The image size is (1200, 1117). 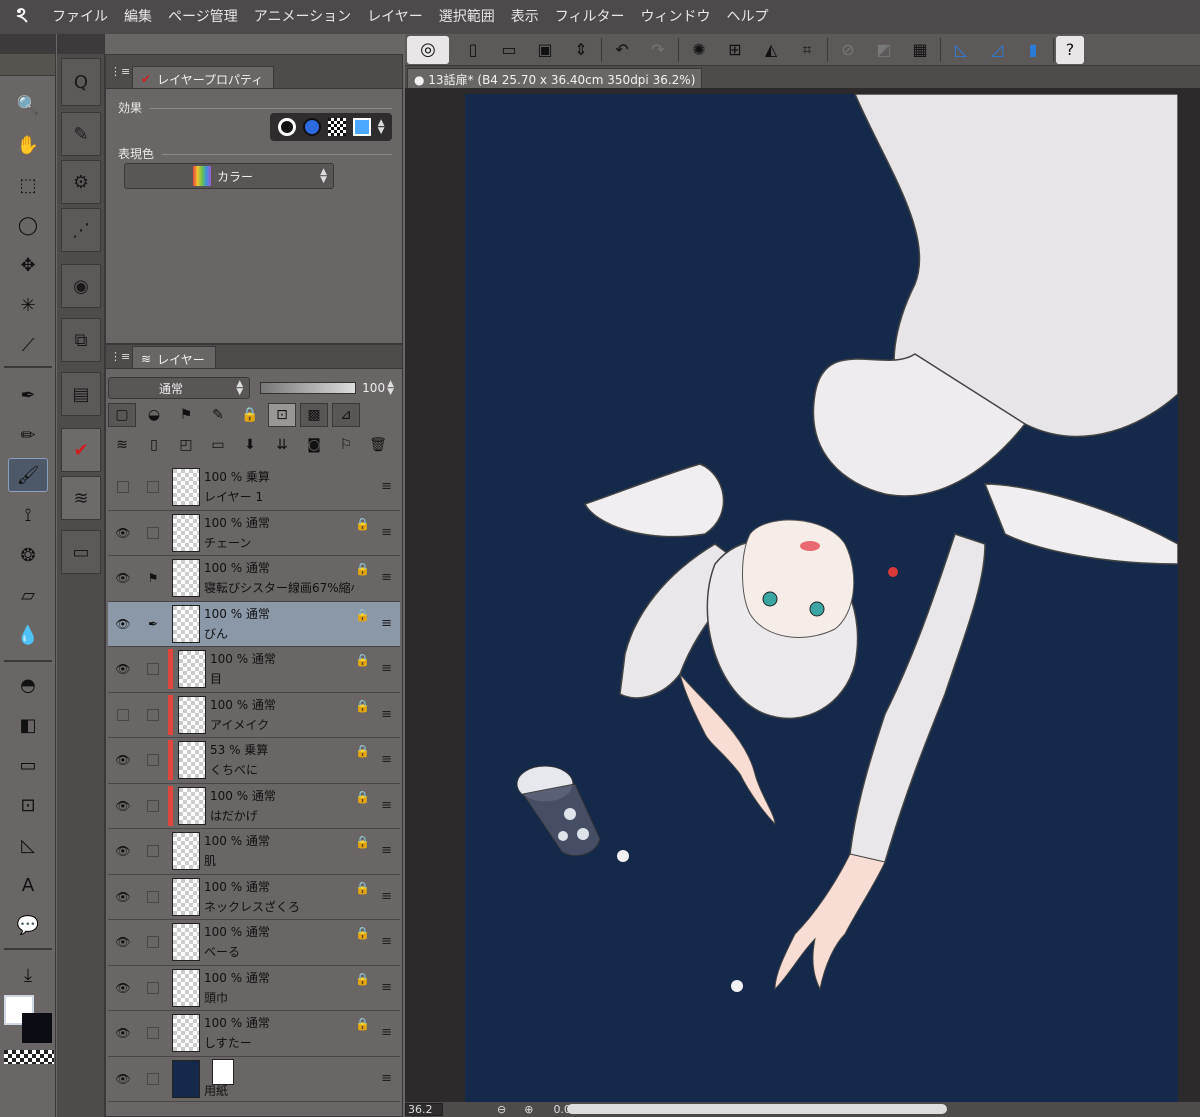 What do you see at coordinates (501, 1109) in the screenshot?
I see `zoom-out-icon: ⊖` at bounding box center [501, 1109].